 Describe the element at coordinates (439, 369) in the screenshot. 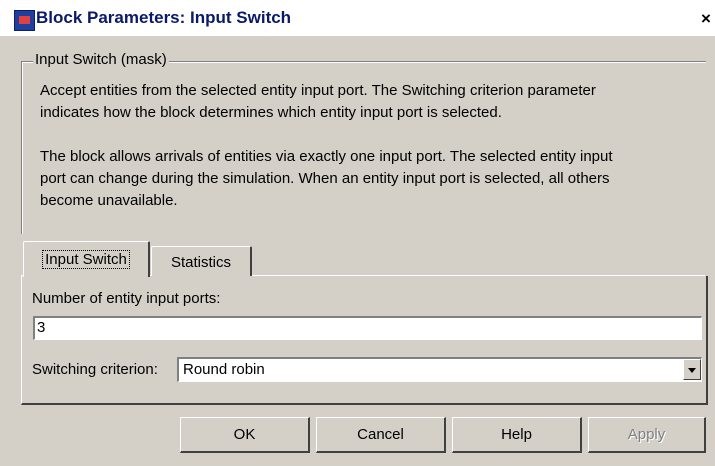

I see `criterion-select: Round robin` at that location.